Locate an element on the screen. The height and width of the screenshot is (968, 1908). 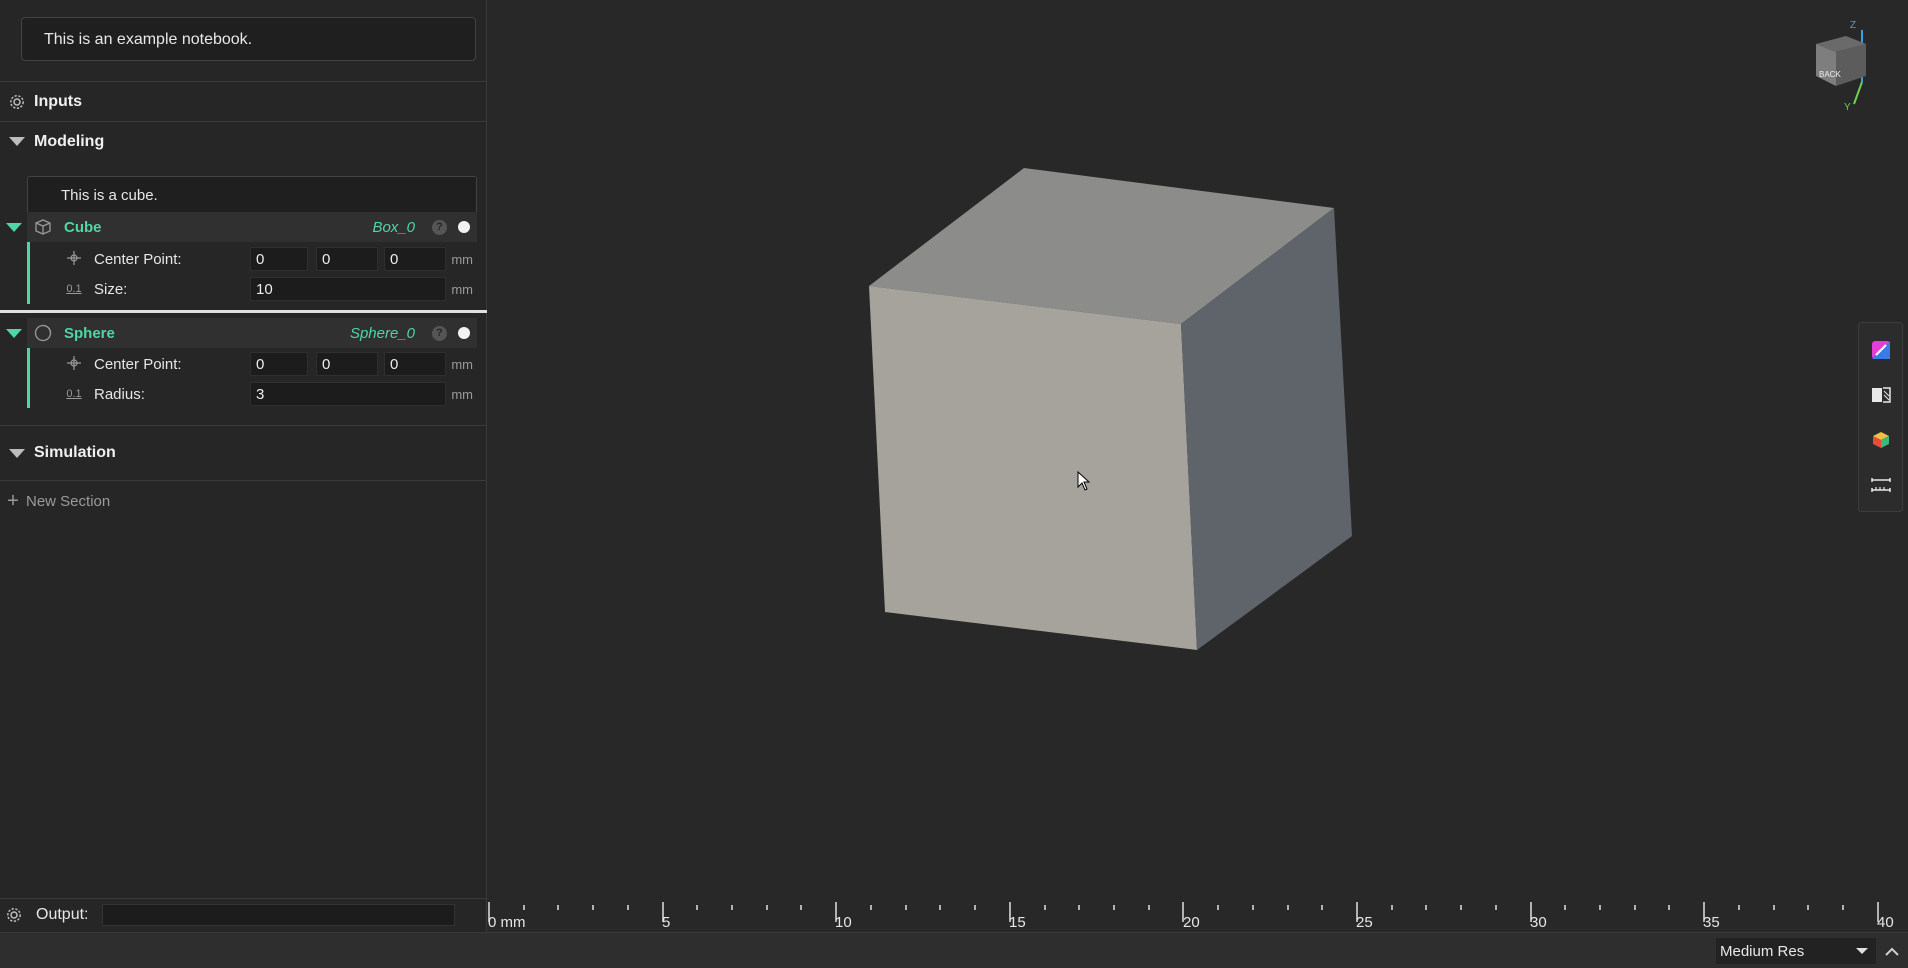
view-cube: BACK Z Y is located at coordinates (1846, 66).